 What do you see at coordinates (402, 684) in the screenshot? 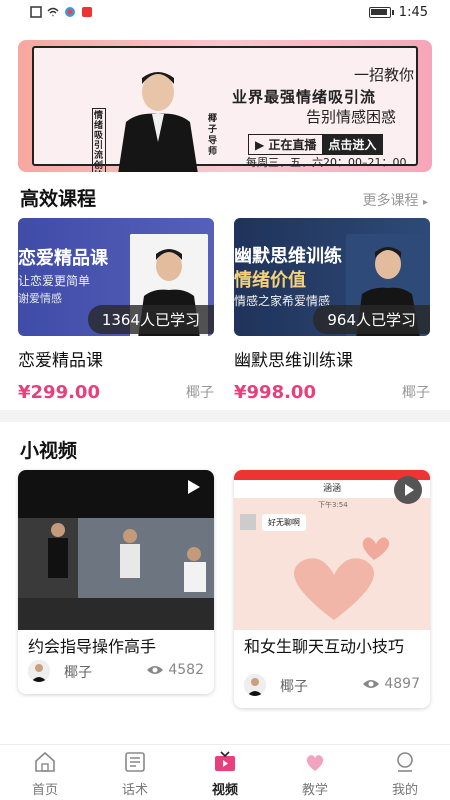
I see `video-views: 4897` at bounding box center [402, 684].